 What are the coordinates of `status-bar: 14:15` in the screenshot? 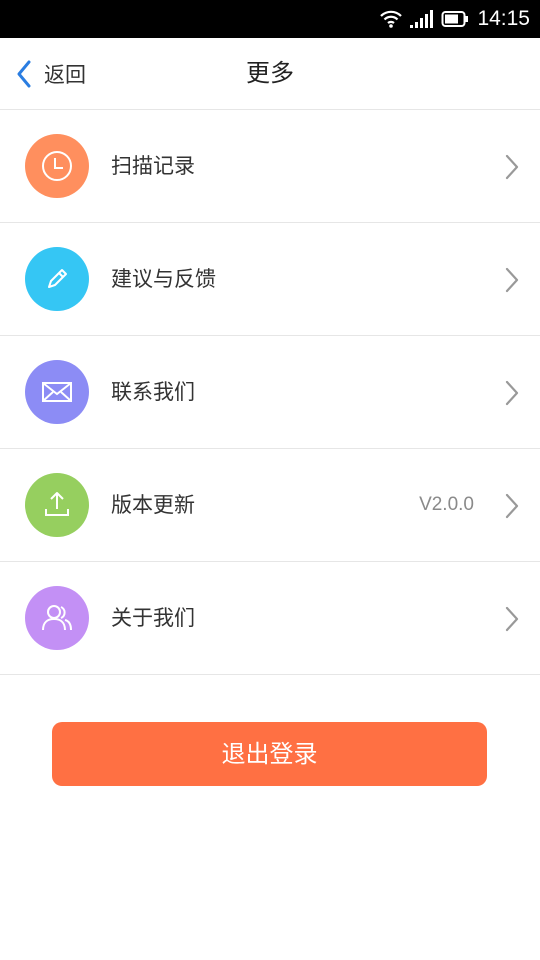 It's located at (270, 19).